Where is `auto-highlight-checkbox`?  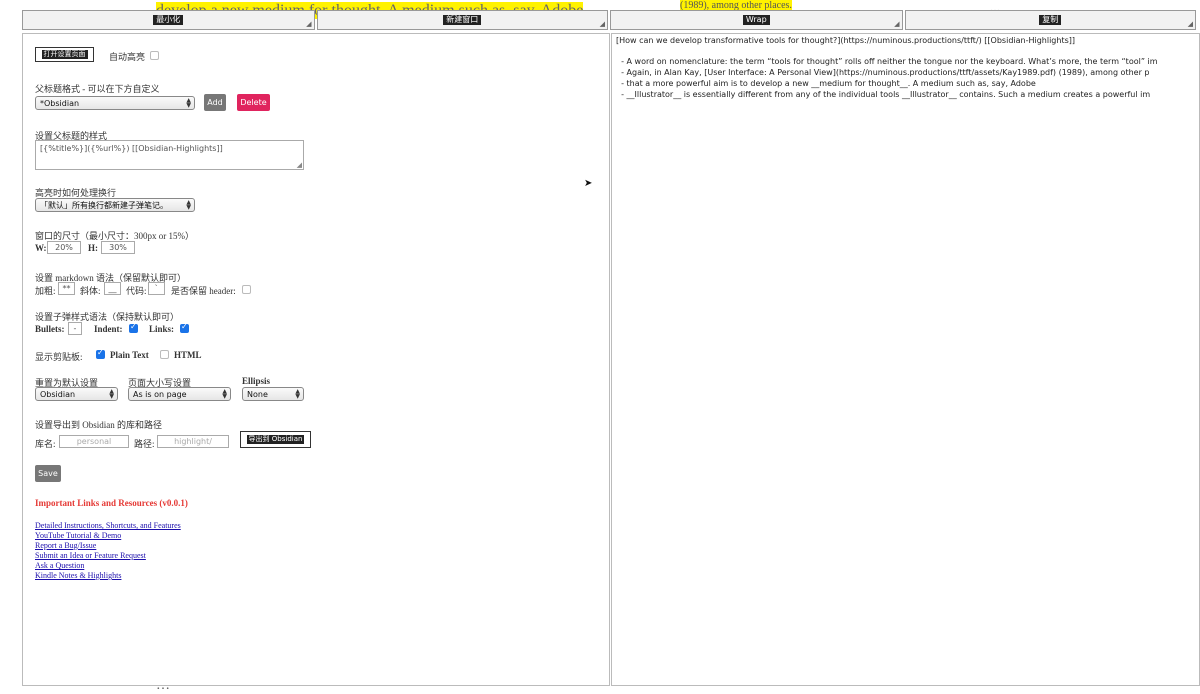
auto-highlight-checkbox is located at coordinates (154, 55).